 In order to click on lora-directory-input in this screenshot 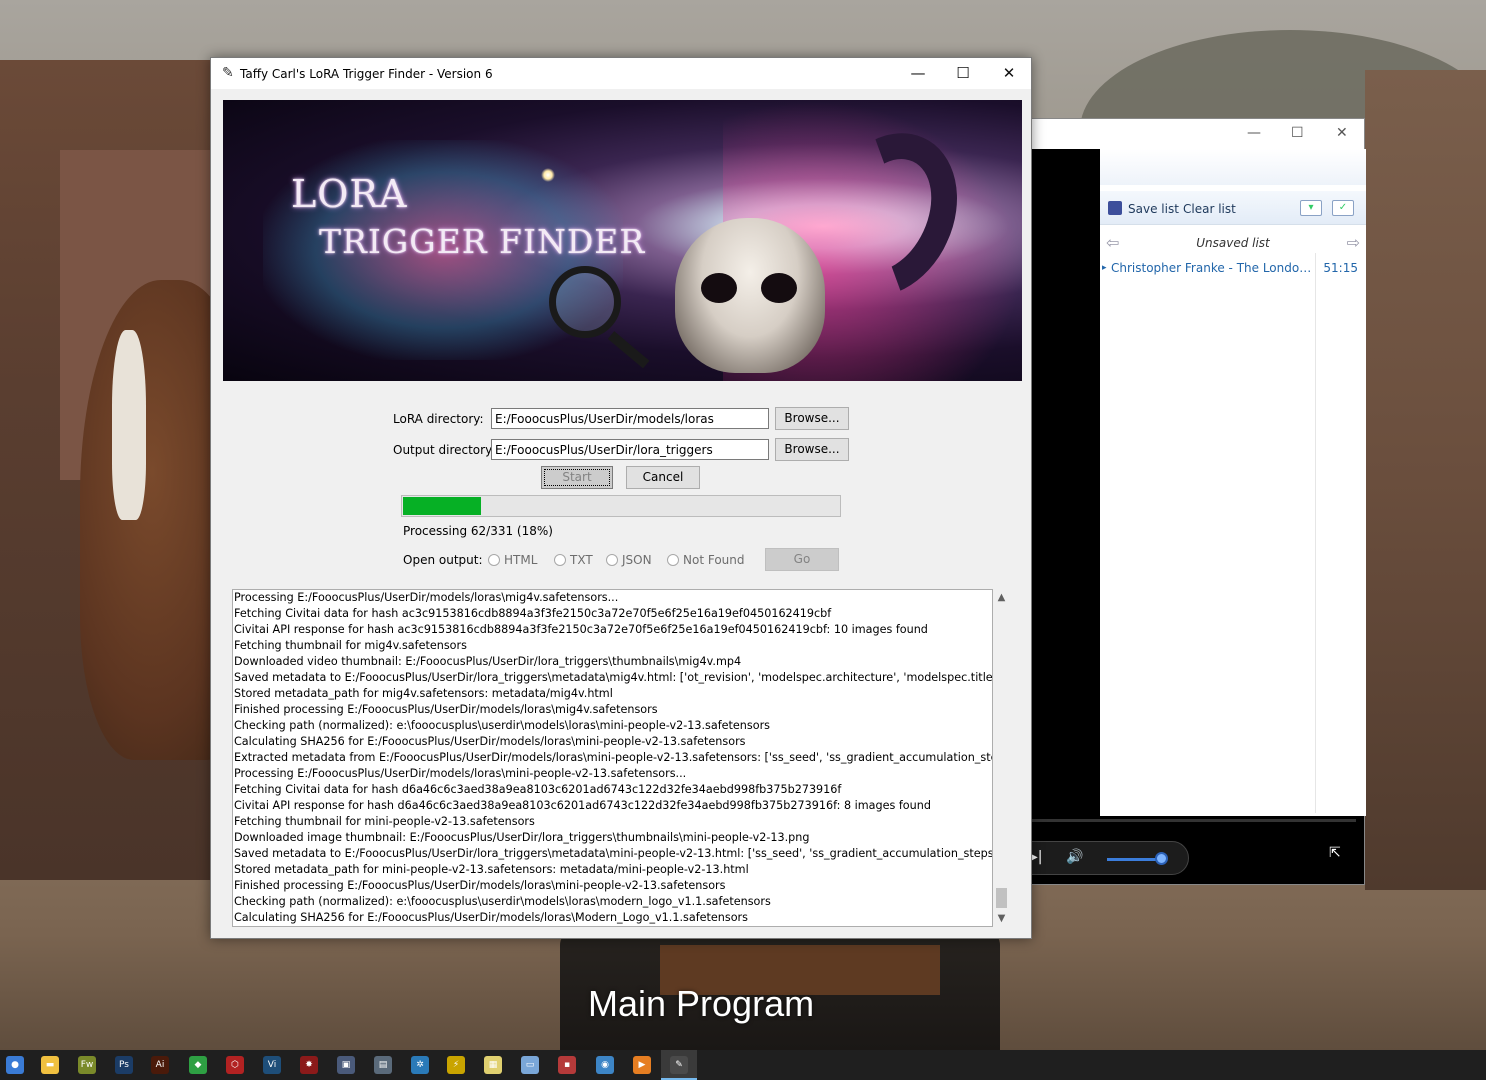, I will do `click(630, 418)`.